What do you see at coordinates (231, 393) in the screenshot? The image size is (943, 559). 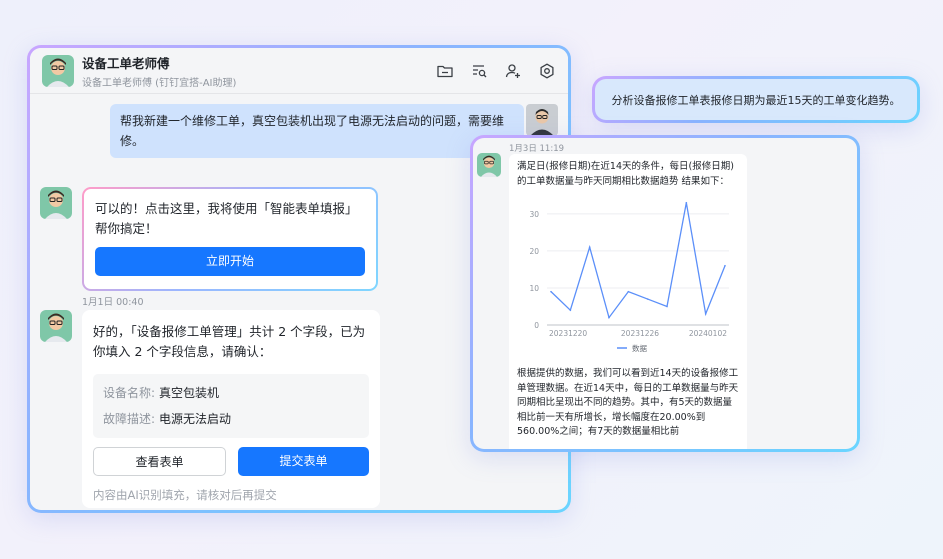 I see `field-row-device-name: 设备名称: 真空包装机` at bounding box center [231, 393].